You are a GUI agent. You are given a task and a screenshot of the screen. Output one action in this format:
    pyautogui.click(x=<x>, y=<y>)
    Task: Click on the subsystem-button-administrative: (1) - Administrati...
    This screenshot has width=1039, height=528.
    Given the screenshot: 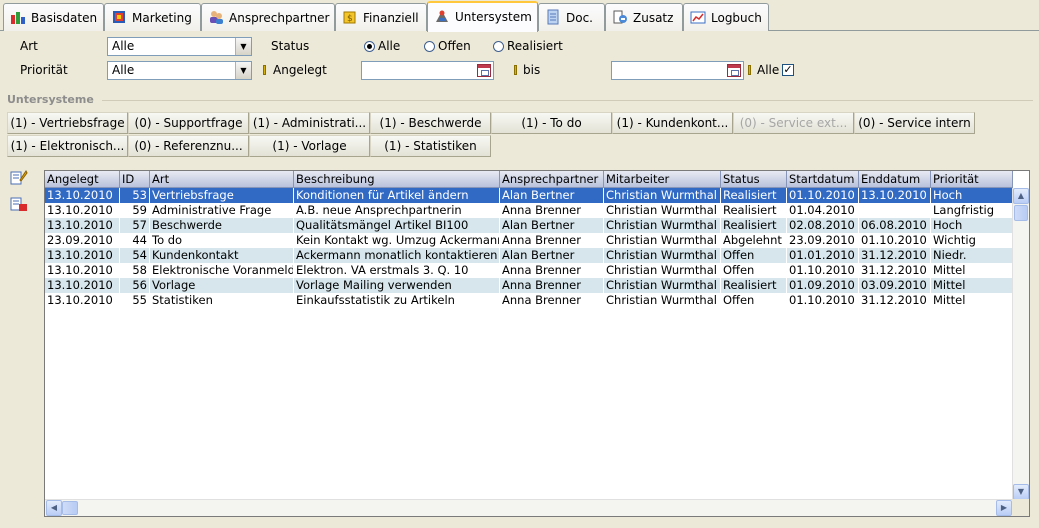 What is the action you would take?
    pyautogui.click(x=309, y=123)
    